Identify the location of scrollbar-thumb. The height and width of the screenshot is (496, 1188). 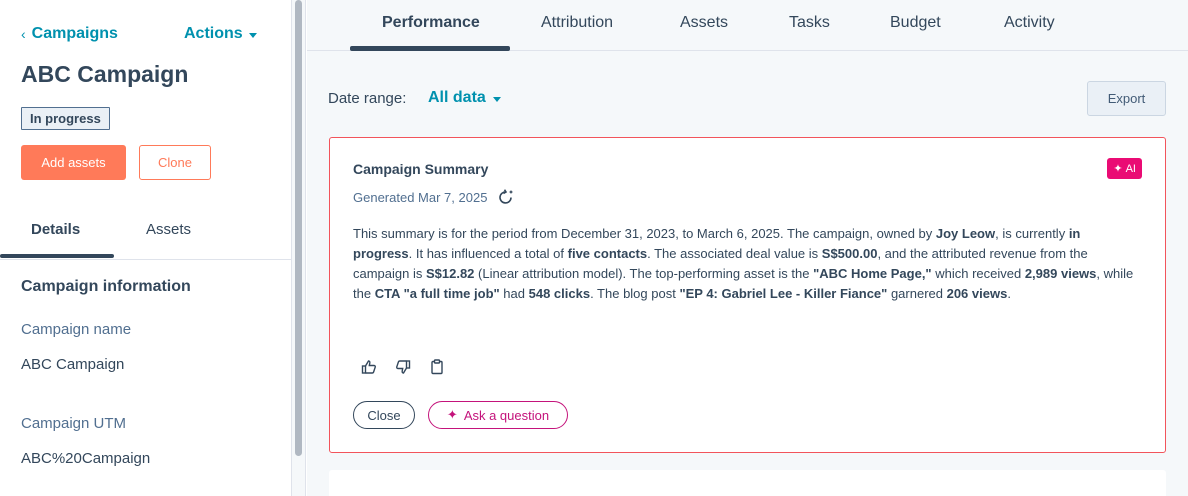
(298, 228).